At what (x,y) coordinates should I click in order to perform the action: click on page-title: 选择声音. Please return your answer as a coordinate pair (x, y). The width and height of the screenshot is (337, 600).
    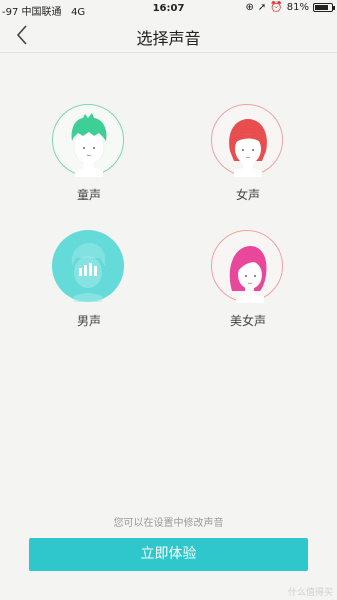
    Looking at the image, I should click on (168, 38).